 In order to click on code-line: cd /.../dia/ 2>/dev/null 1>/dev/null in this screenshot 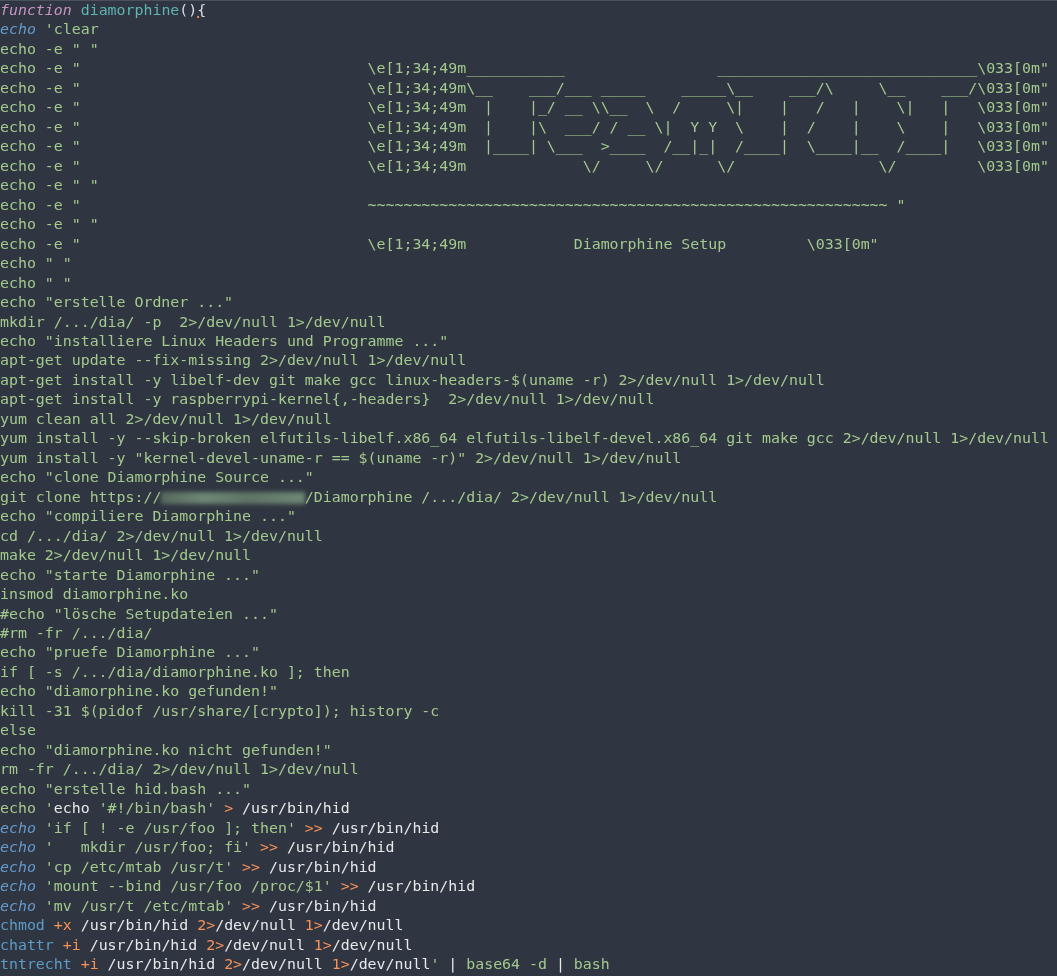, I will do `click(162, 536)`.